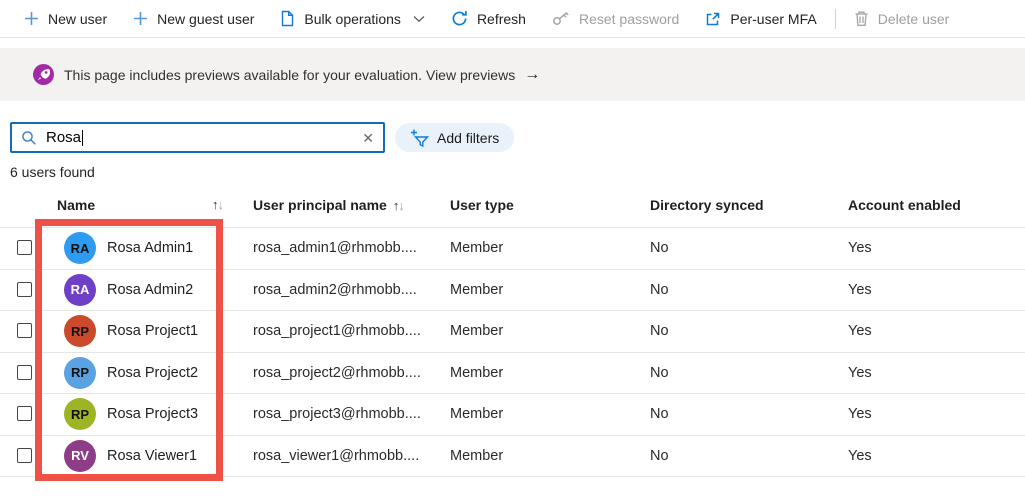 This screenshot has width=1025, height=498. What do you see at coordinates (904, 205) in the screenshot?
I see `column-header-account-enabled: Account enabled` at bounding box center [904, 205].